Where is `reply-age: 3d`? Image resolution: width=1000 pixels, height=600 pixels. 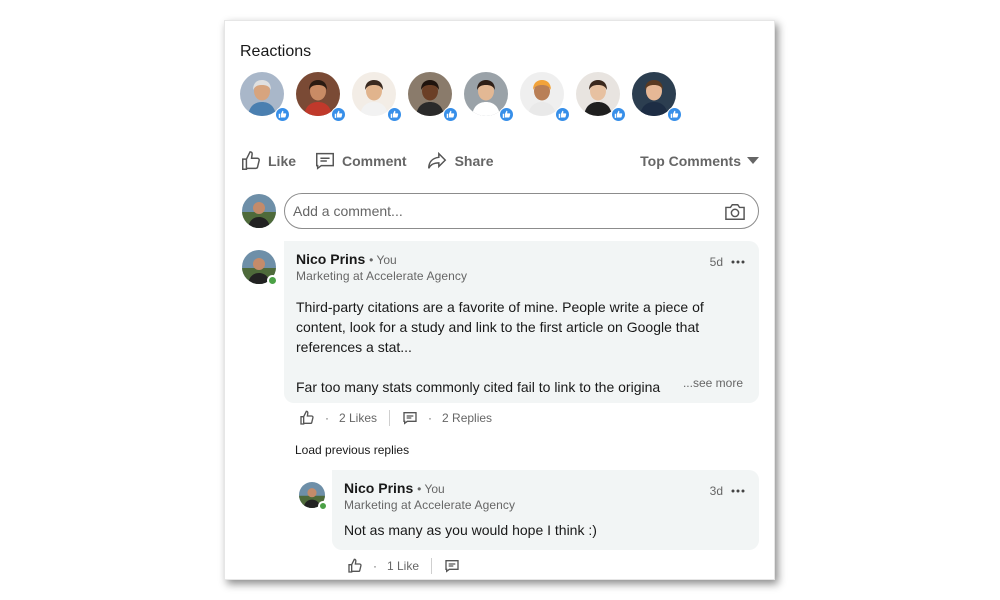
reply-age: 3d is located at coordinates (716, 491).